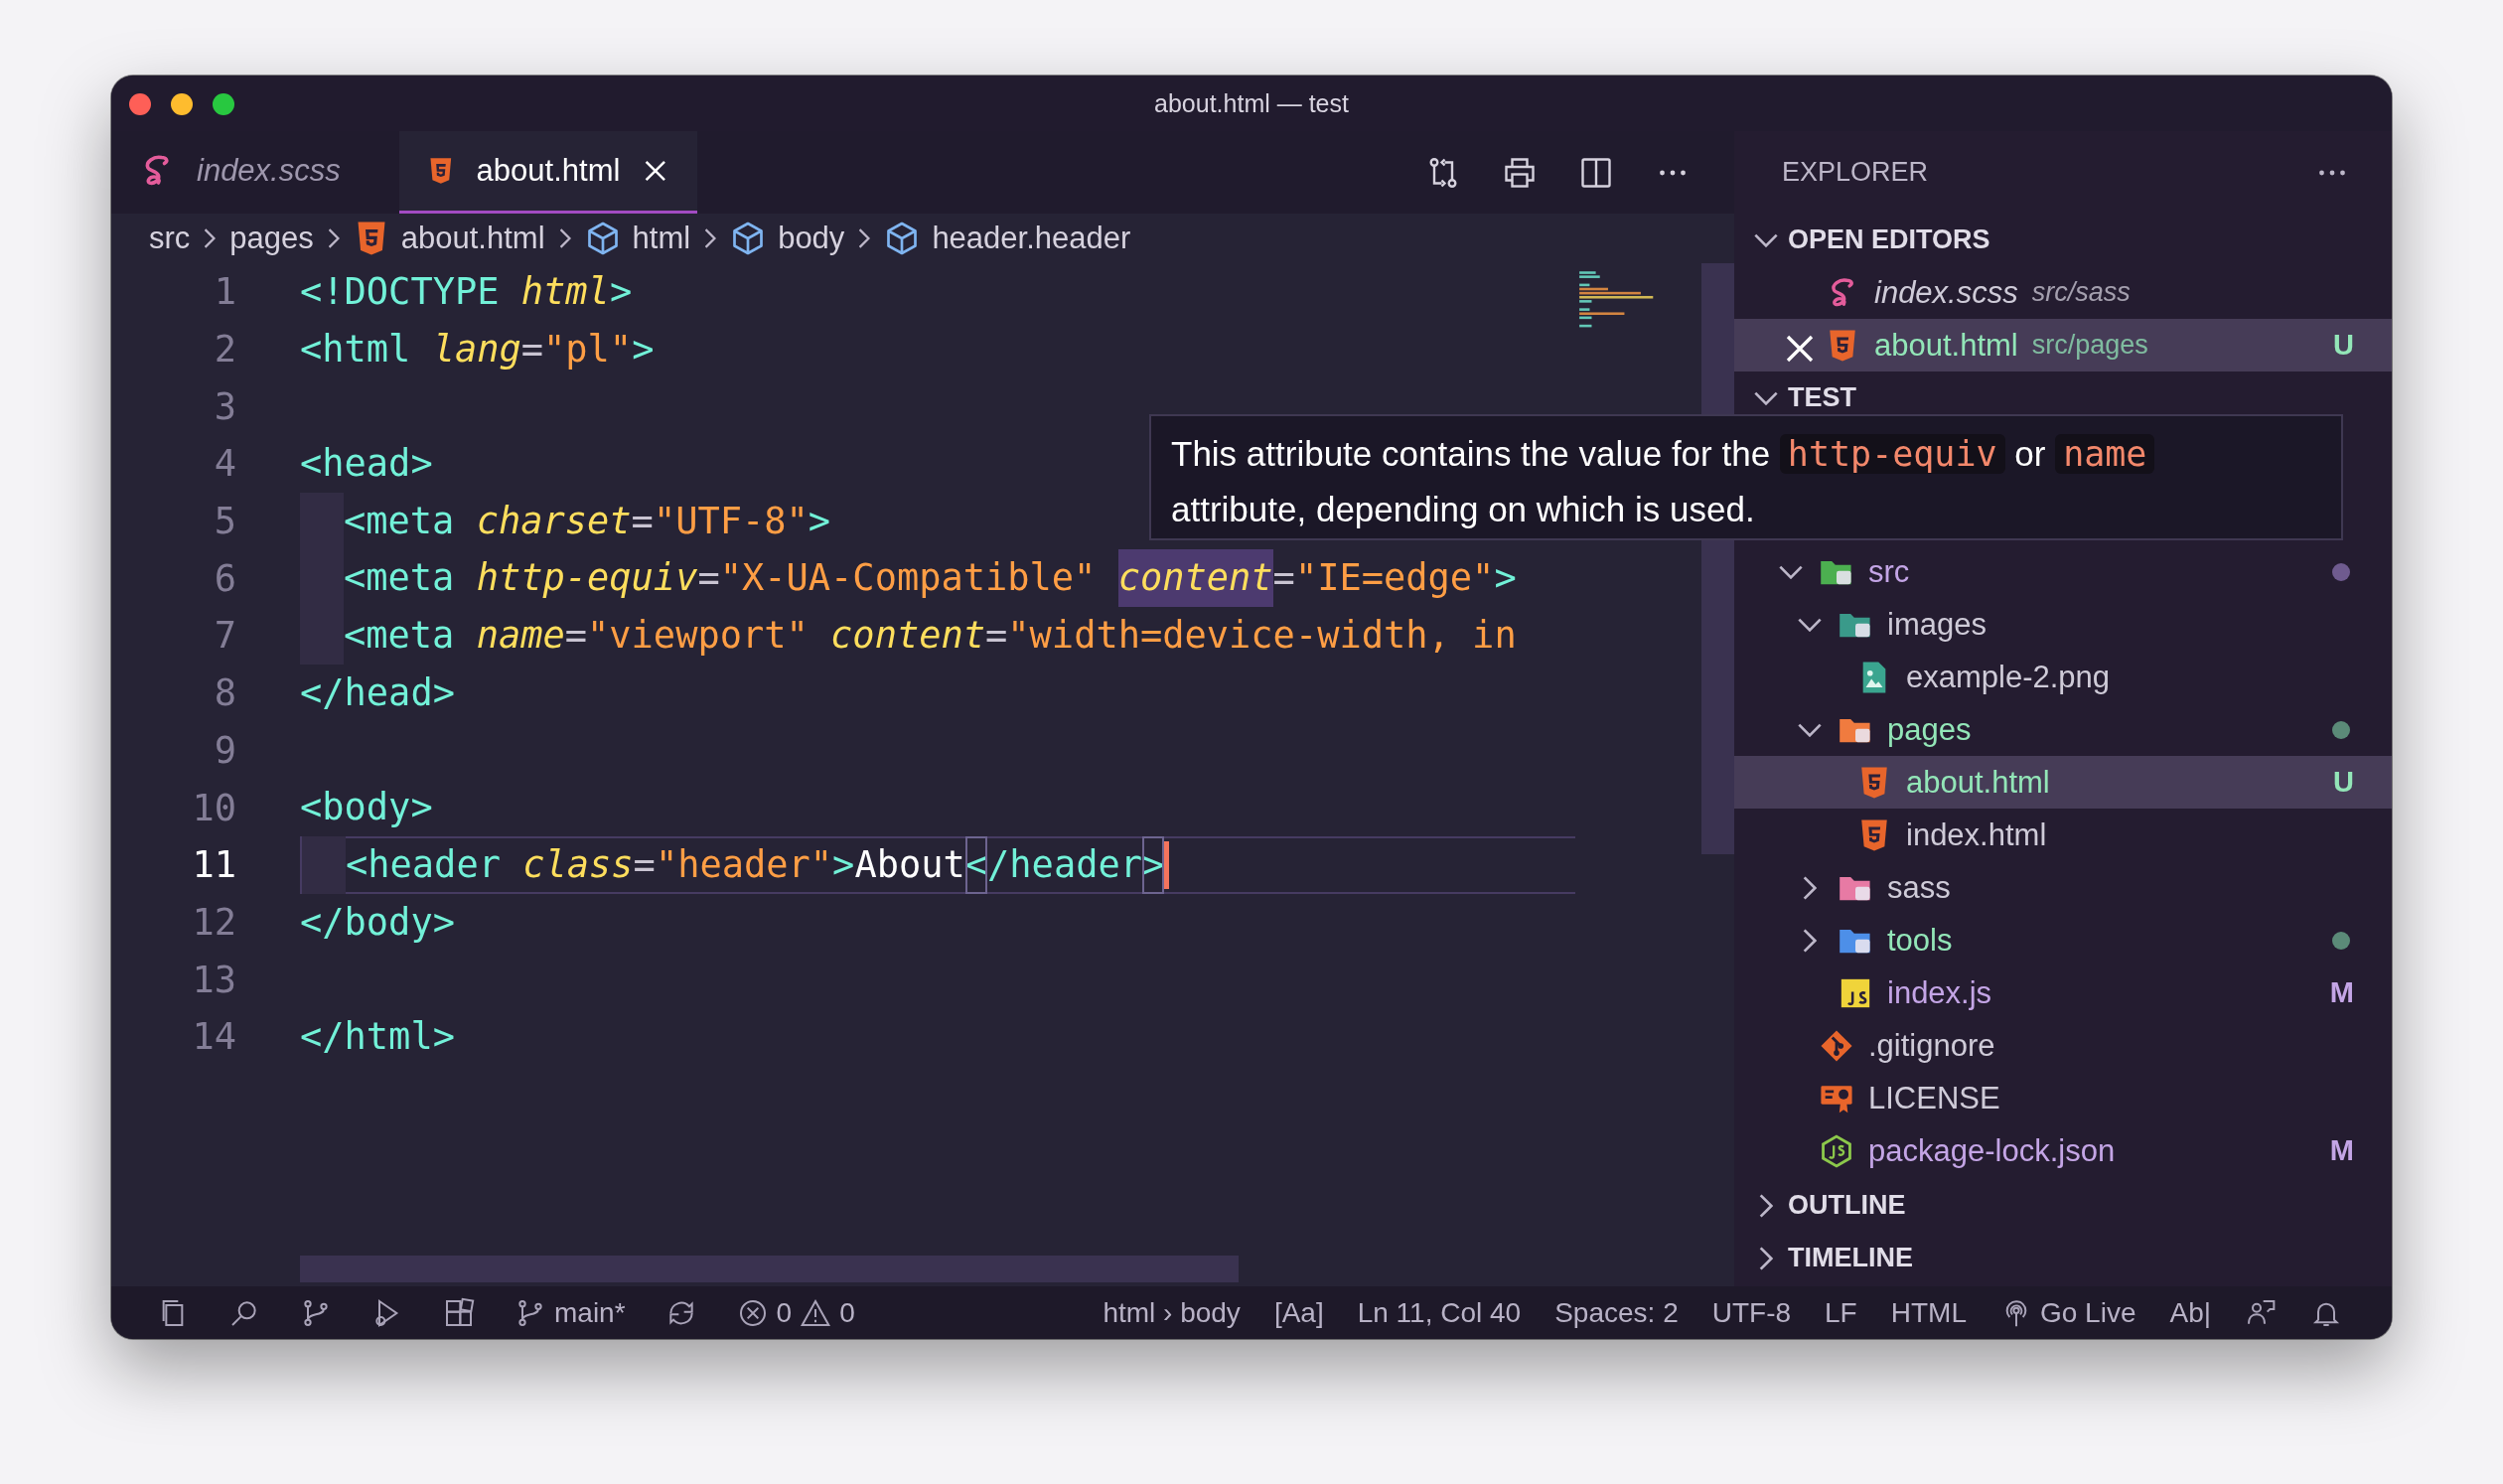 Image resolution: width=2503 pixels, height=1484 pixels. What do you see at coordinates (214, 1037) in the screenshot?
I see `line-number: 14` at bounding box center [214, 1037].